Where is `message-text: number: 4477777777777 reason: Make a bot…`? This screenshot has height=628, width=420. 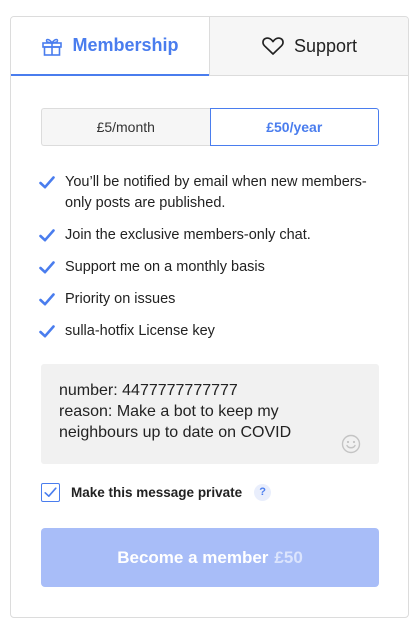
message-text: number: 4477777777777 reason: Make a bot… is located at coordinates (210, 411).